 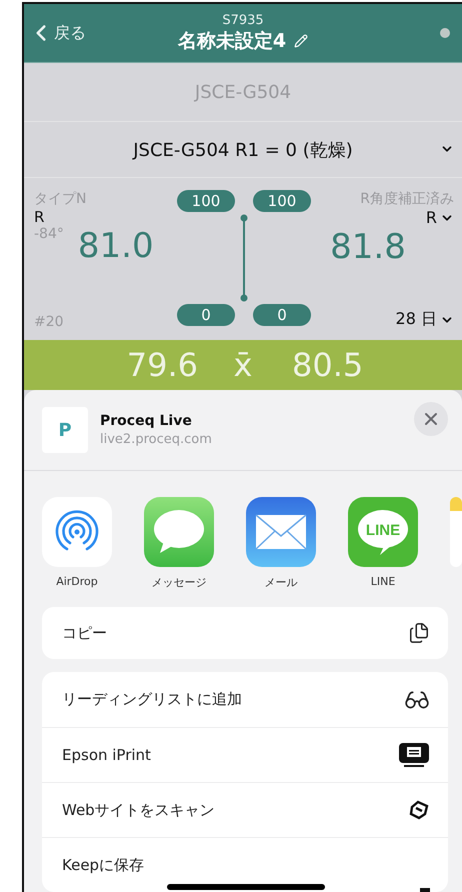 What do you see at coordinates (116, 246) in the screenshot?
I see `reading-value: 81.0` at bounding box center [116, 246].